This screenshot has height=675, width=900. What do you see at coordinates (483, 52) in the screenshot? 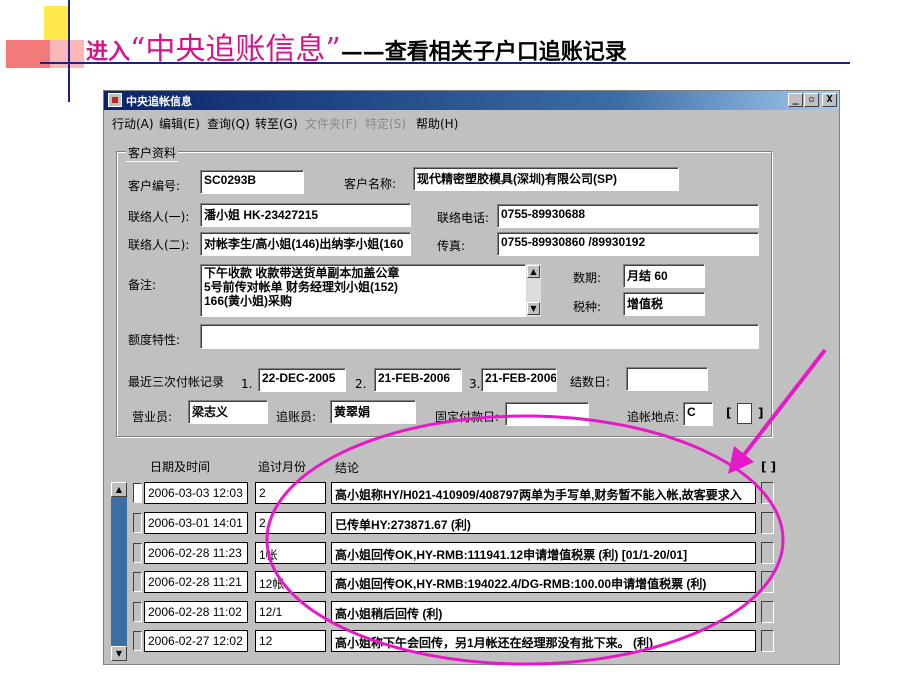
I see `slide-title-suffix: ——查看相关子户口追账记录` at bounding box center [483, 52].